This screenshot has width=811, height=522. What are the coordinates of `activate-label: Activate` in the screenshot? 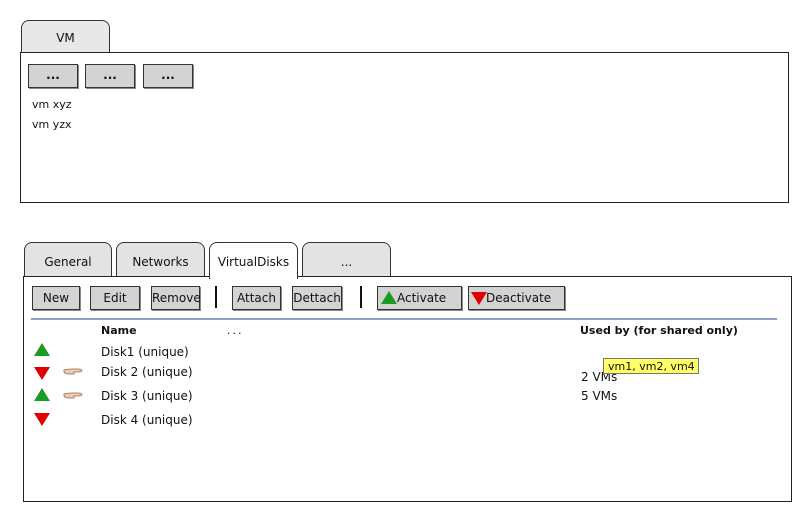 It's located at (422, 298).